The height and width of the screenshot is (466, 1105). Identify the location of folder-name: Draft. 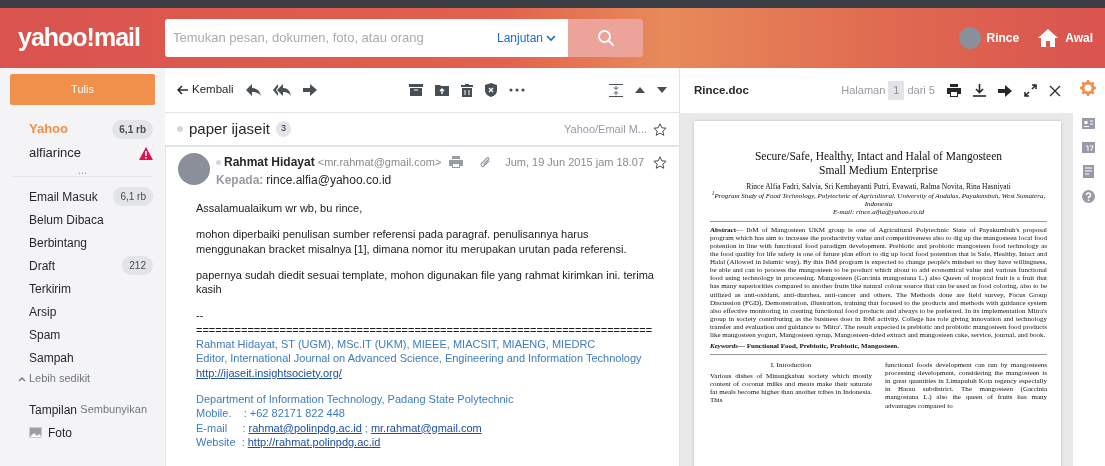
(42, 266).